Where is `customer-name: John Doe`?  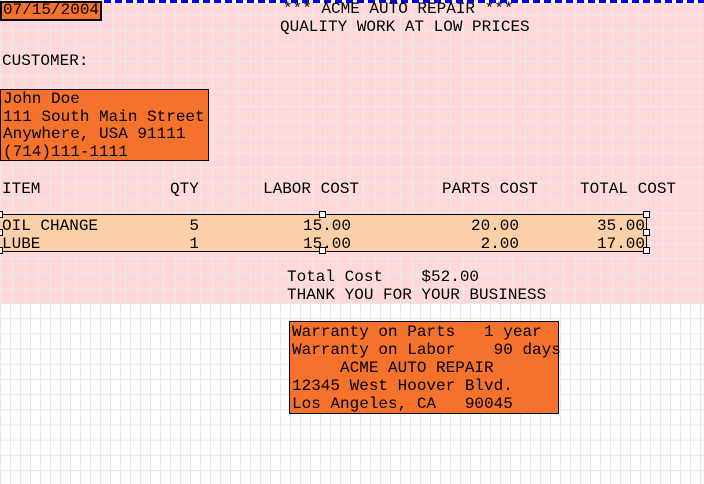
customer-name: John Doe is located at coordinates (41, 99).